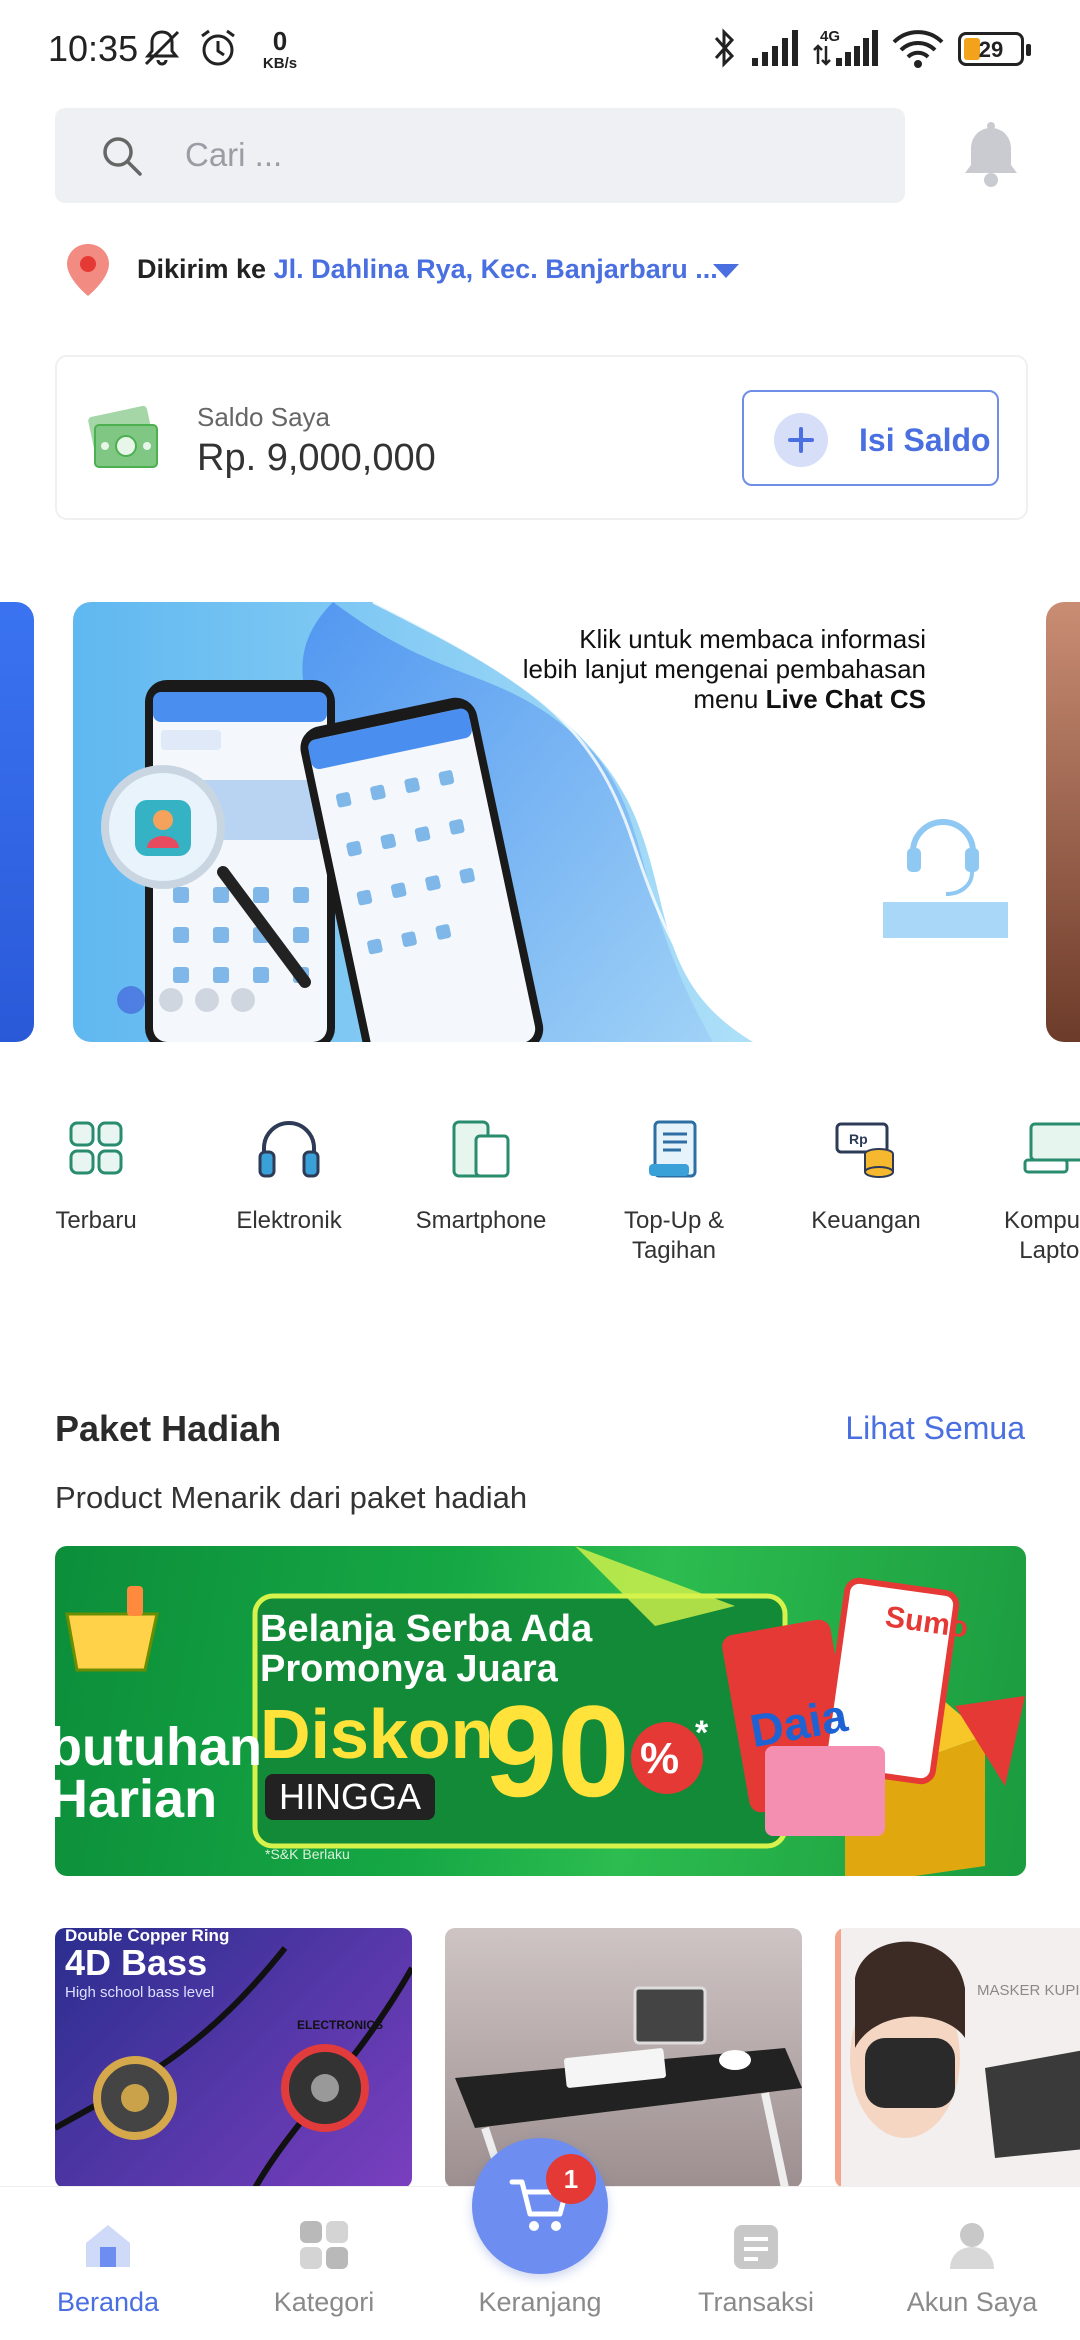  What do you see at coordinates (756, 2302) in the screenshot?
I see `nav-label: Transaksi` at bounding box center [756, 2302].